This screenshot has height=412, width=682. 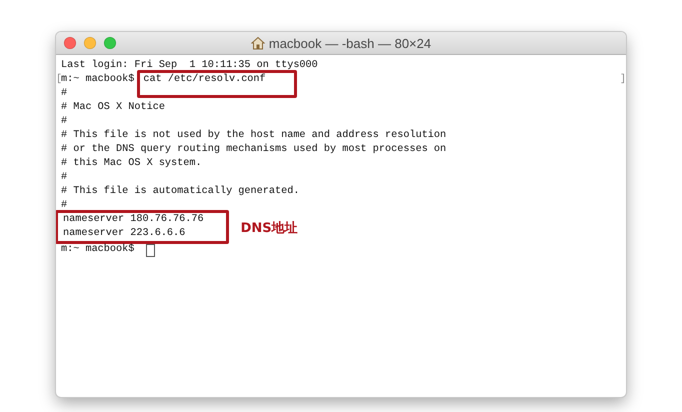 I want to click on output-line: Last login: Fri Sep 1 10:11:35 on ttys000, so click(x=190, y=66).